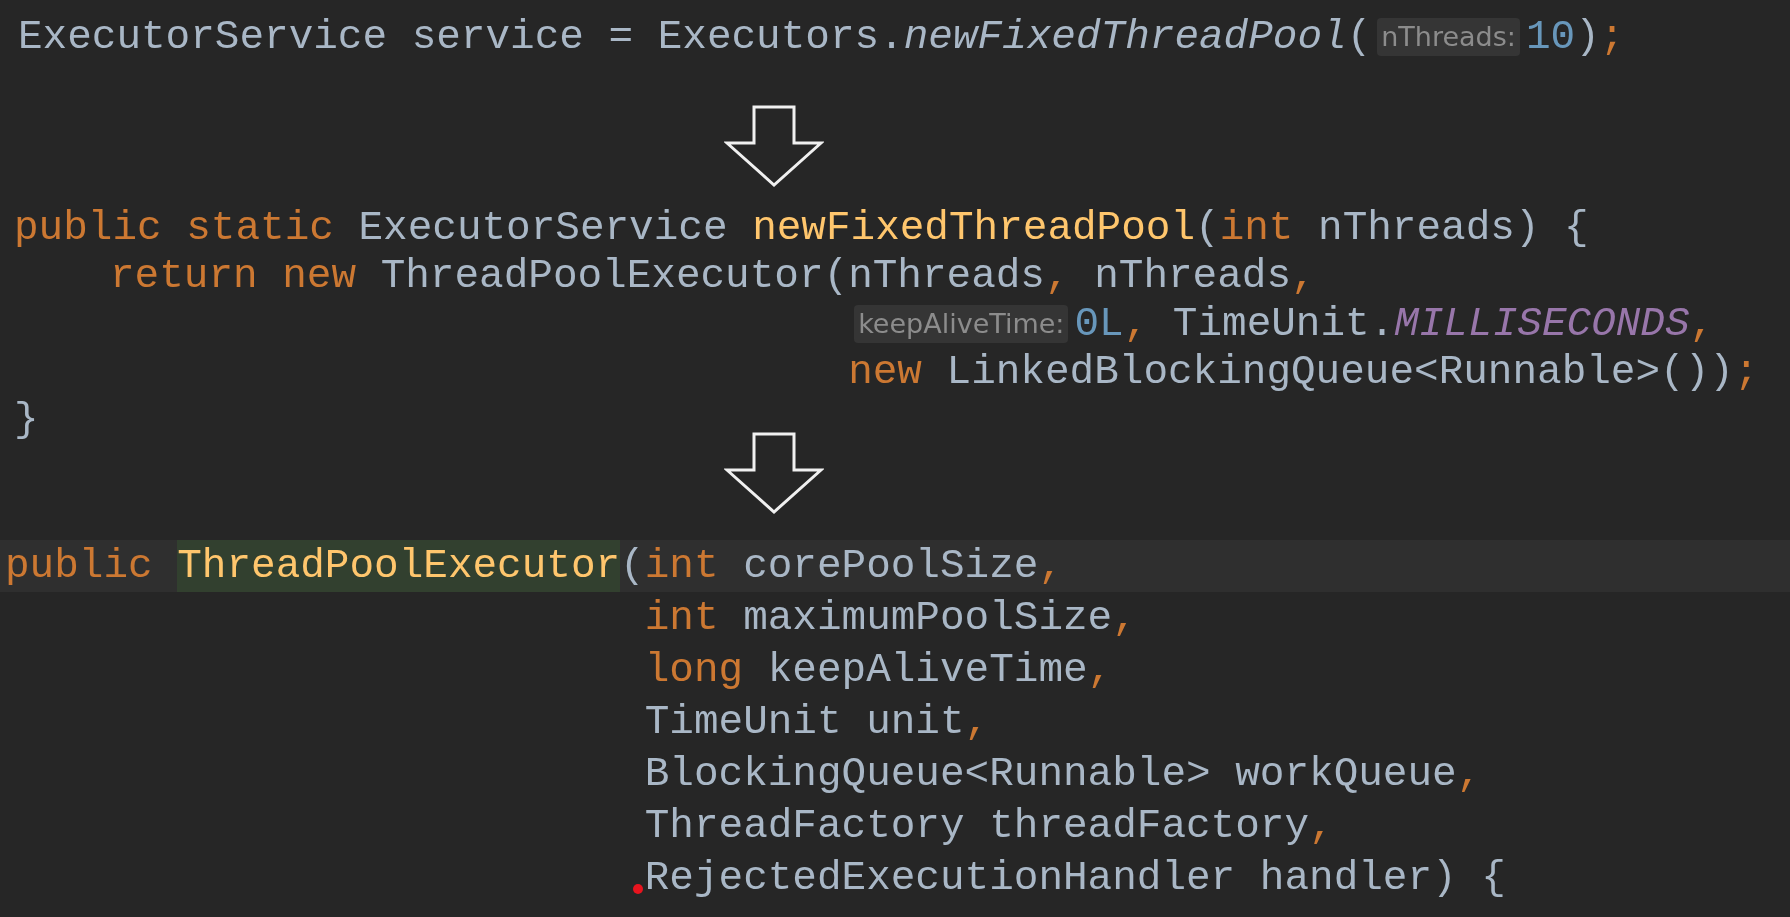  What do you see at coordinates (1283, 324) in the screenshot?
I see `code-text: TimeUnit.` at bounding box center [1283, 324].